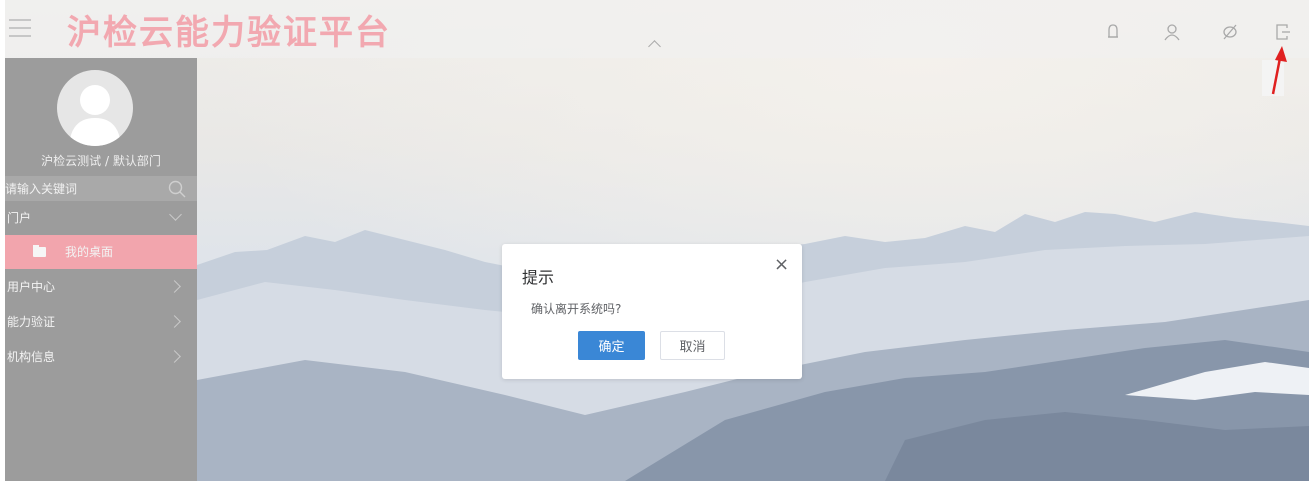  I want to click on sidebar-item-label: 门户, so click(19, 218).